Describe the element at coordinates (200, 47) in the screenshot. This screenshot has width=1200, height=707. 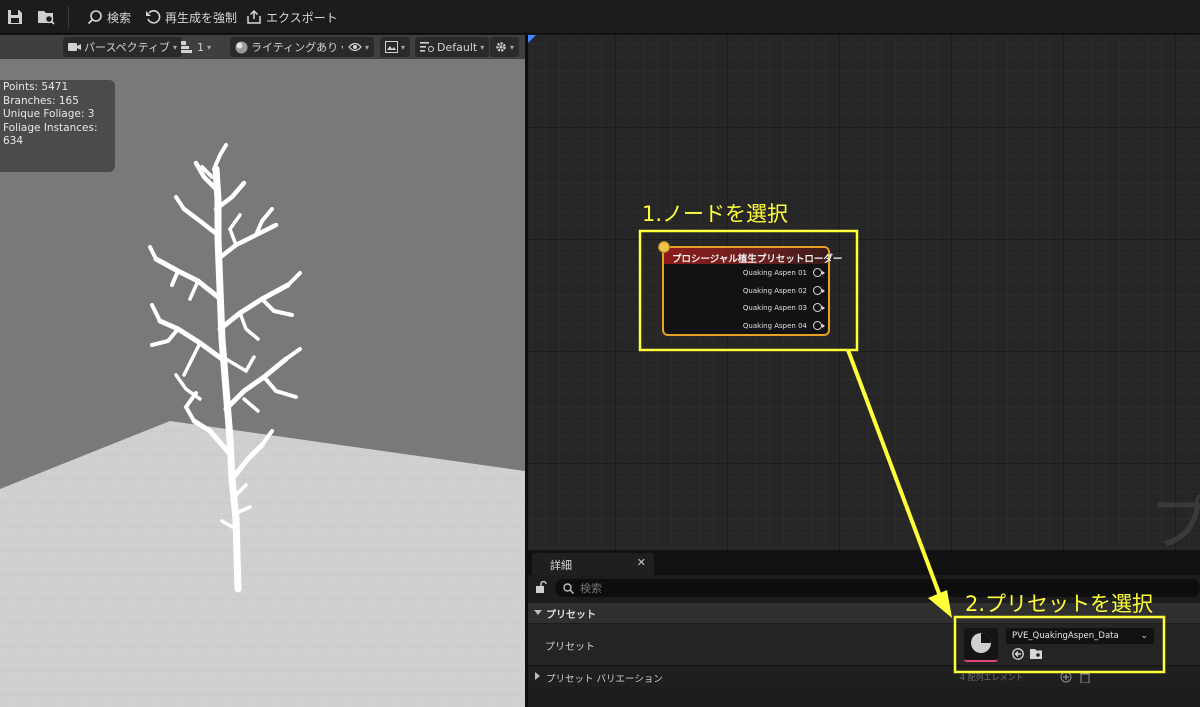
I see `lod-value: 1` at that location.